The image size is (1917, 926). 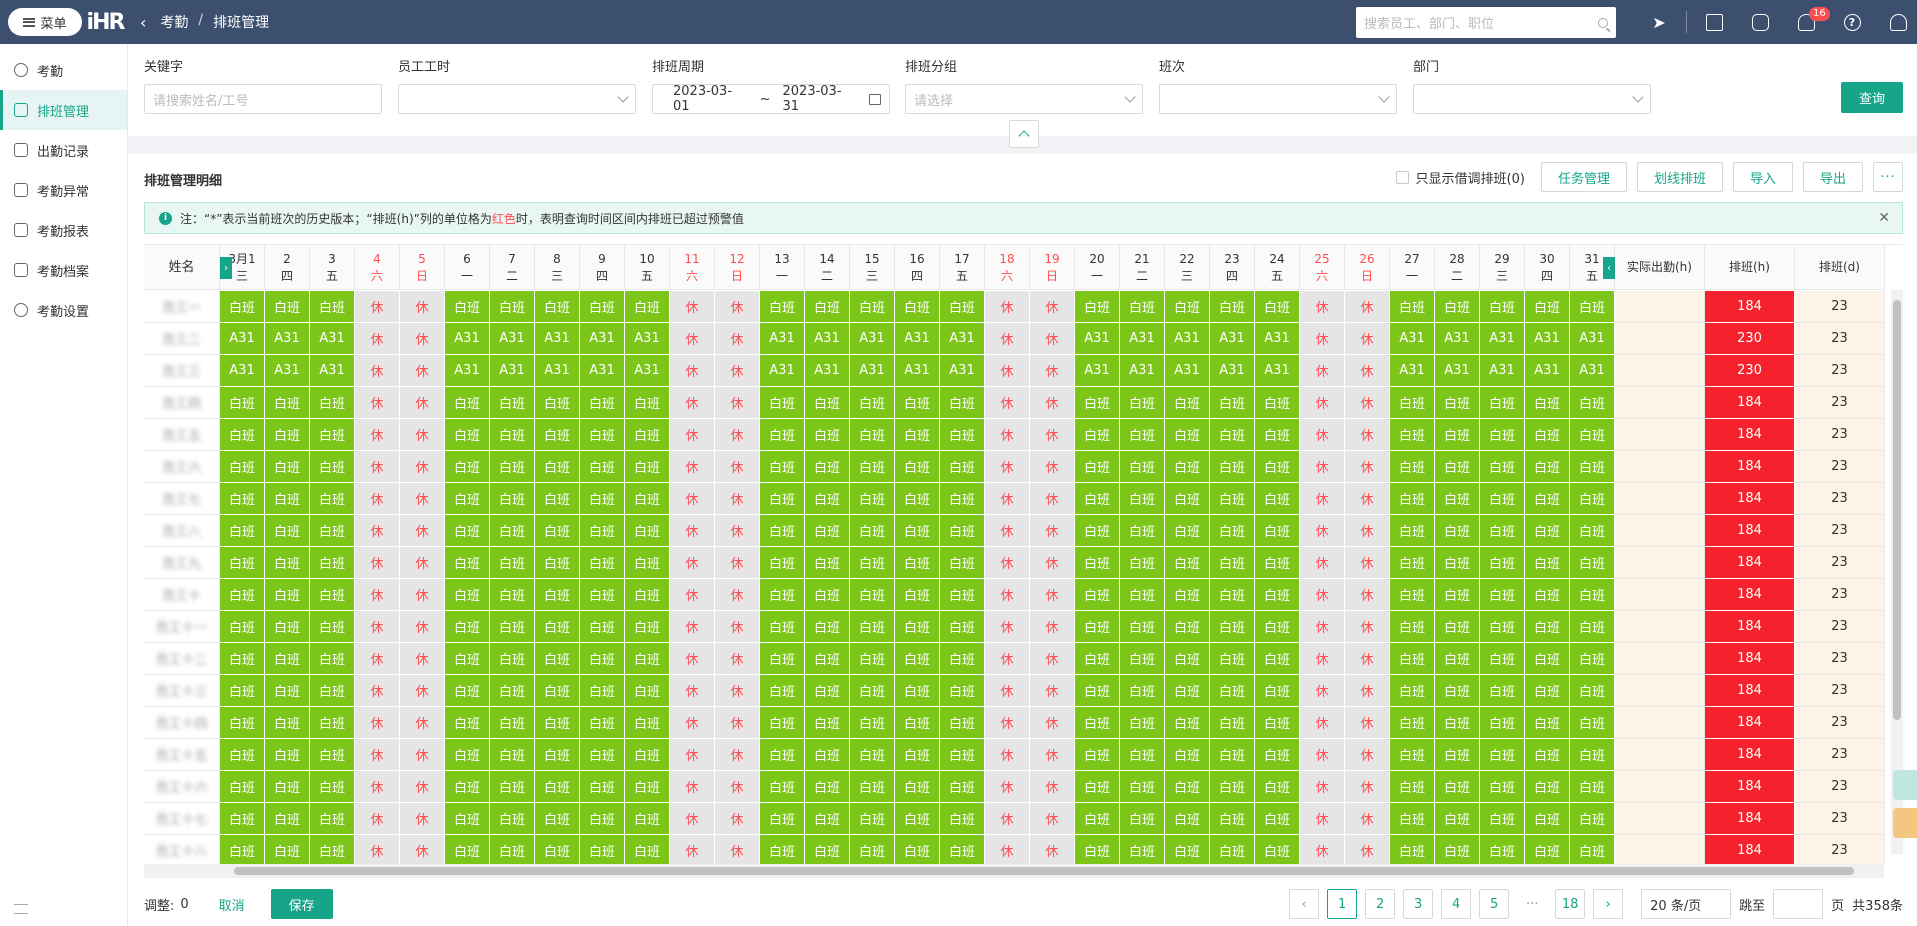 What do you see at coordinates (1532, 99) in the screenshot?
I see `dept-select` at bounding box center [1532, 99].